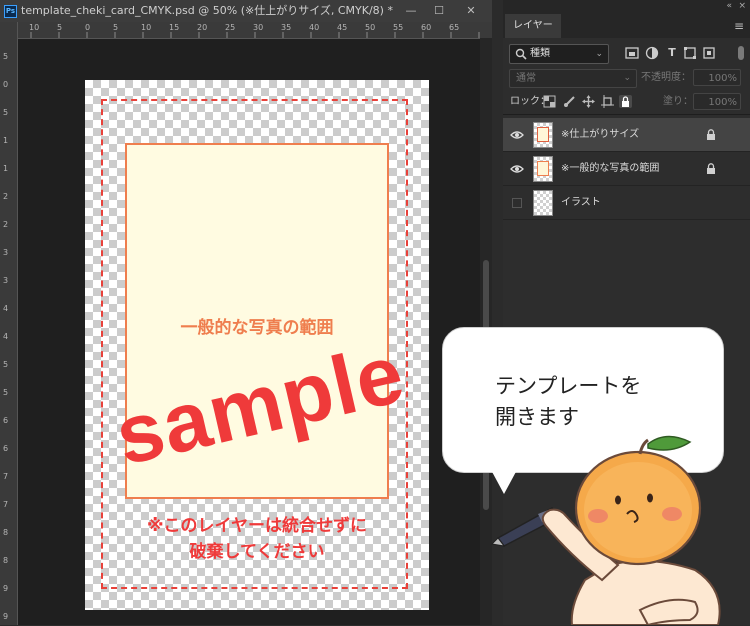  Describe the element at coordinates (286, 27) in the screenshot. I see `ruler-label: 35` at that location.